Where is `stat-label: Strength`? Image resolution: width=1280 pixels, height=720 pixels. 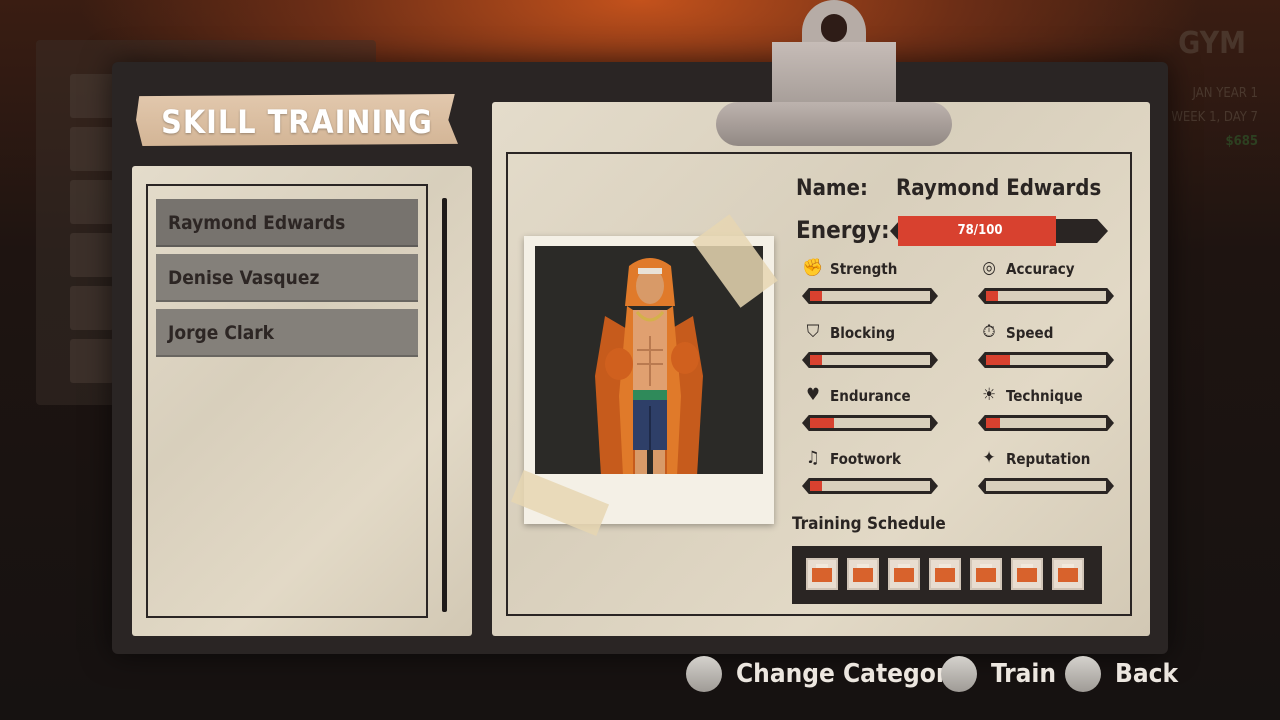 stat-label: Strength is located at coordinates (864, 269).